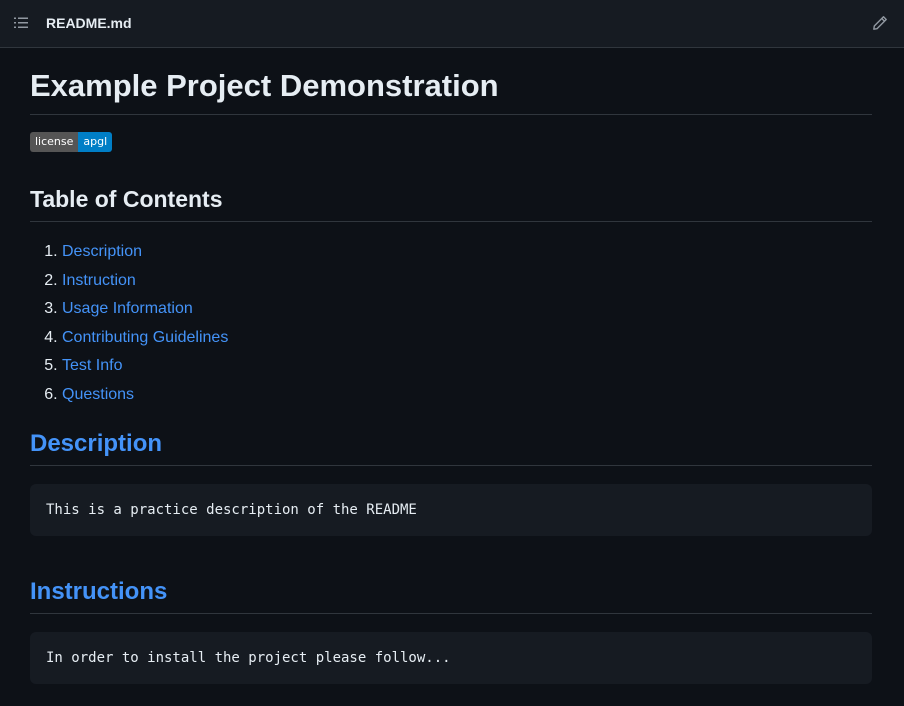  What do you see at coordinates (145, 366) in the screenshot?
I see `toc-item: Test Info` at bounding box center [145, 366].